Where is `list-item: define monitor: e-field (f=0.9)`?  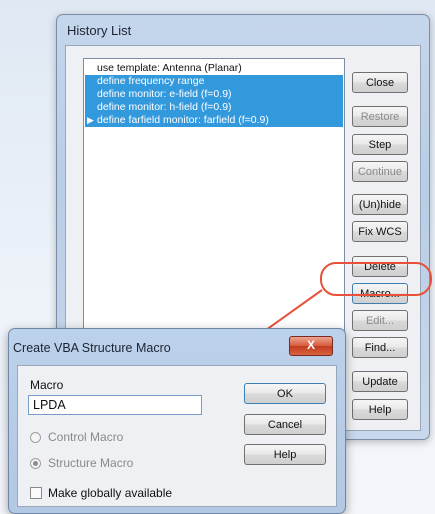 list-item: define monitor: e-field (f=0.9) is located at coordinates (214, 94).